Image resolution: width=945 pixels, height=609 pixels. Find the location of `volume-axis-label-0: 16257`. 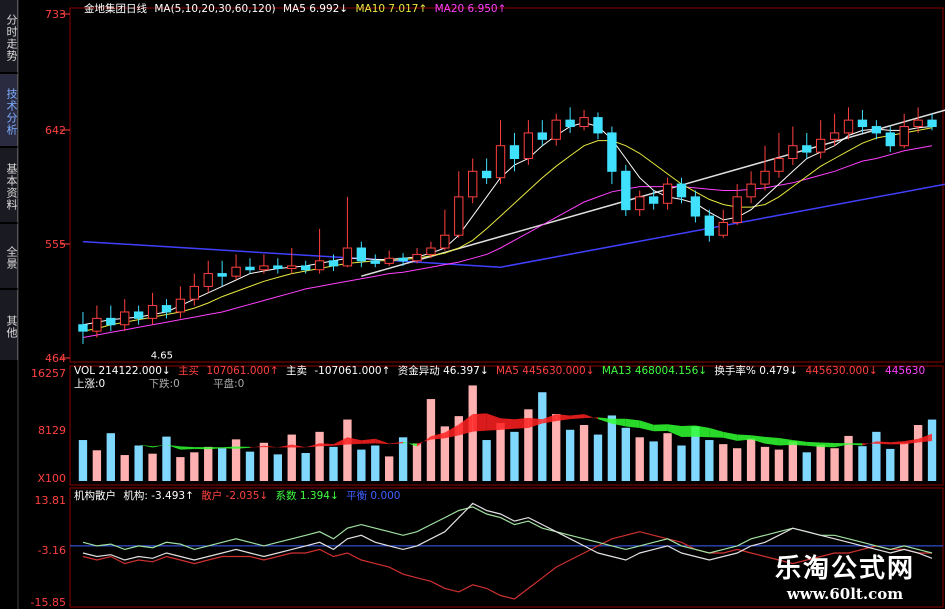

volume-axis-label-0: 16257 is located at coordinates (48, 373).